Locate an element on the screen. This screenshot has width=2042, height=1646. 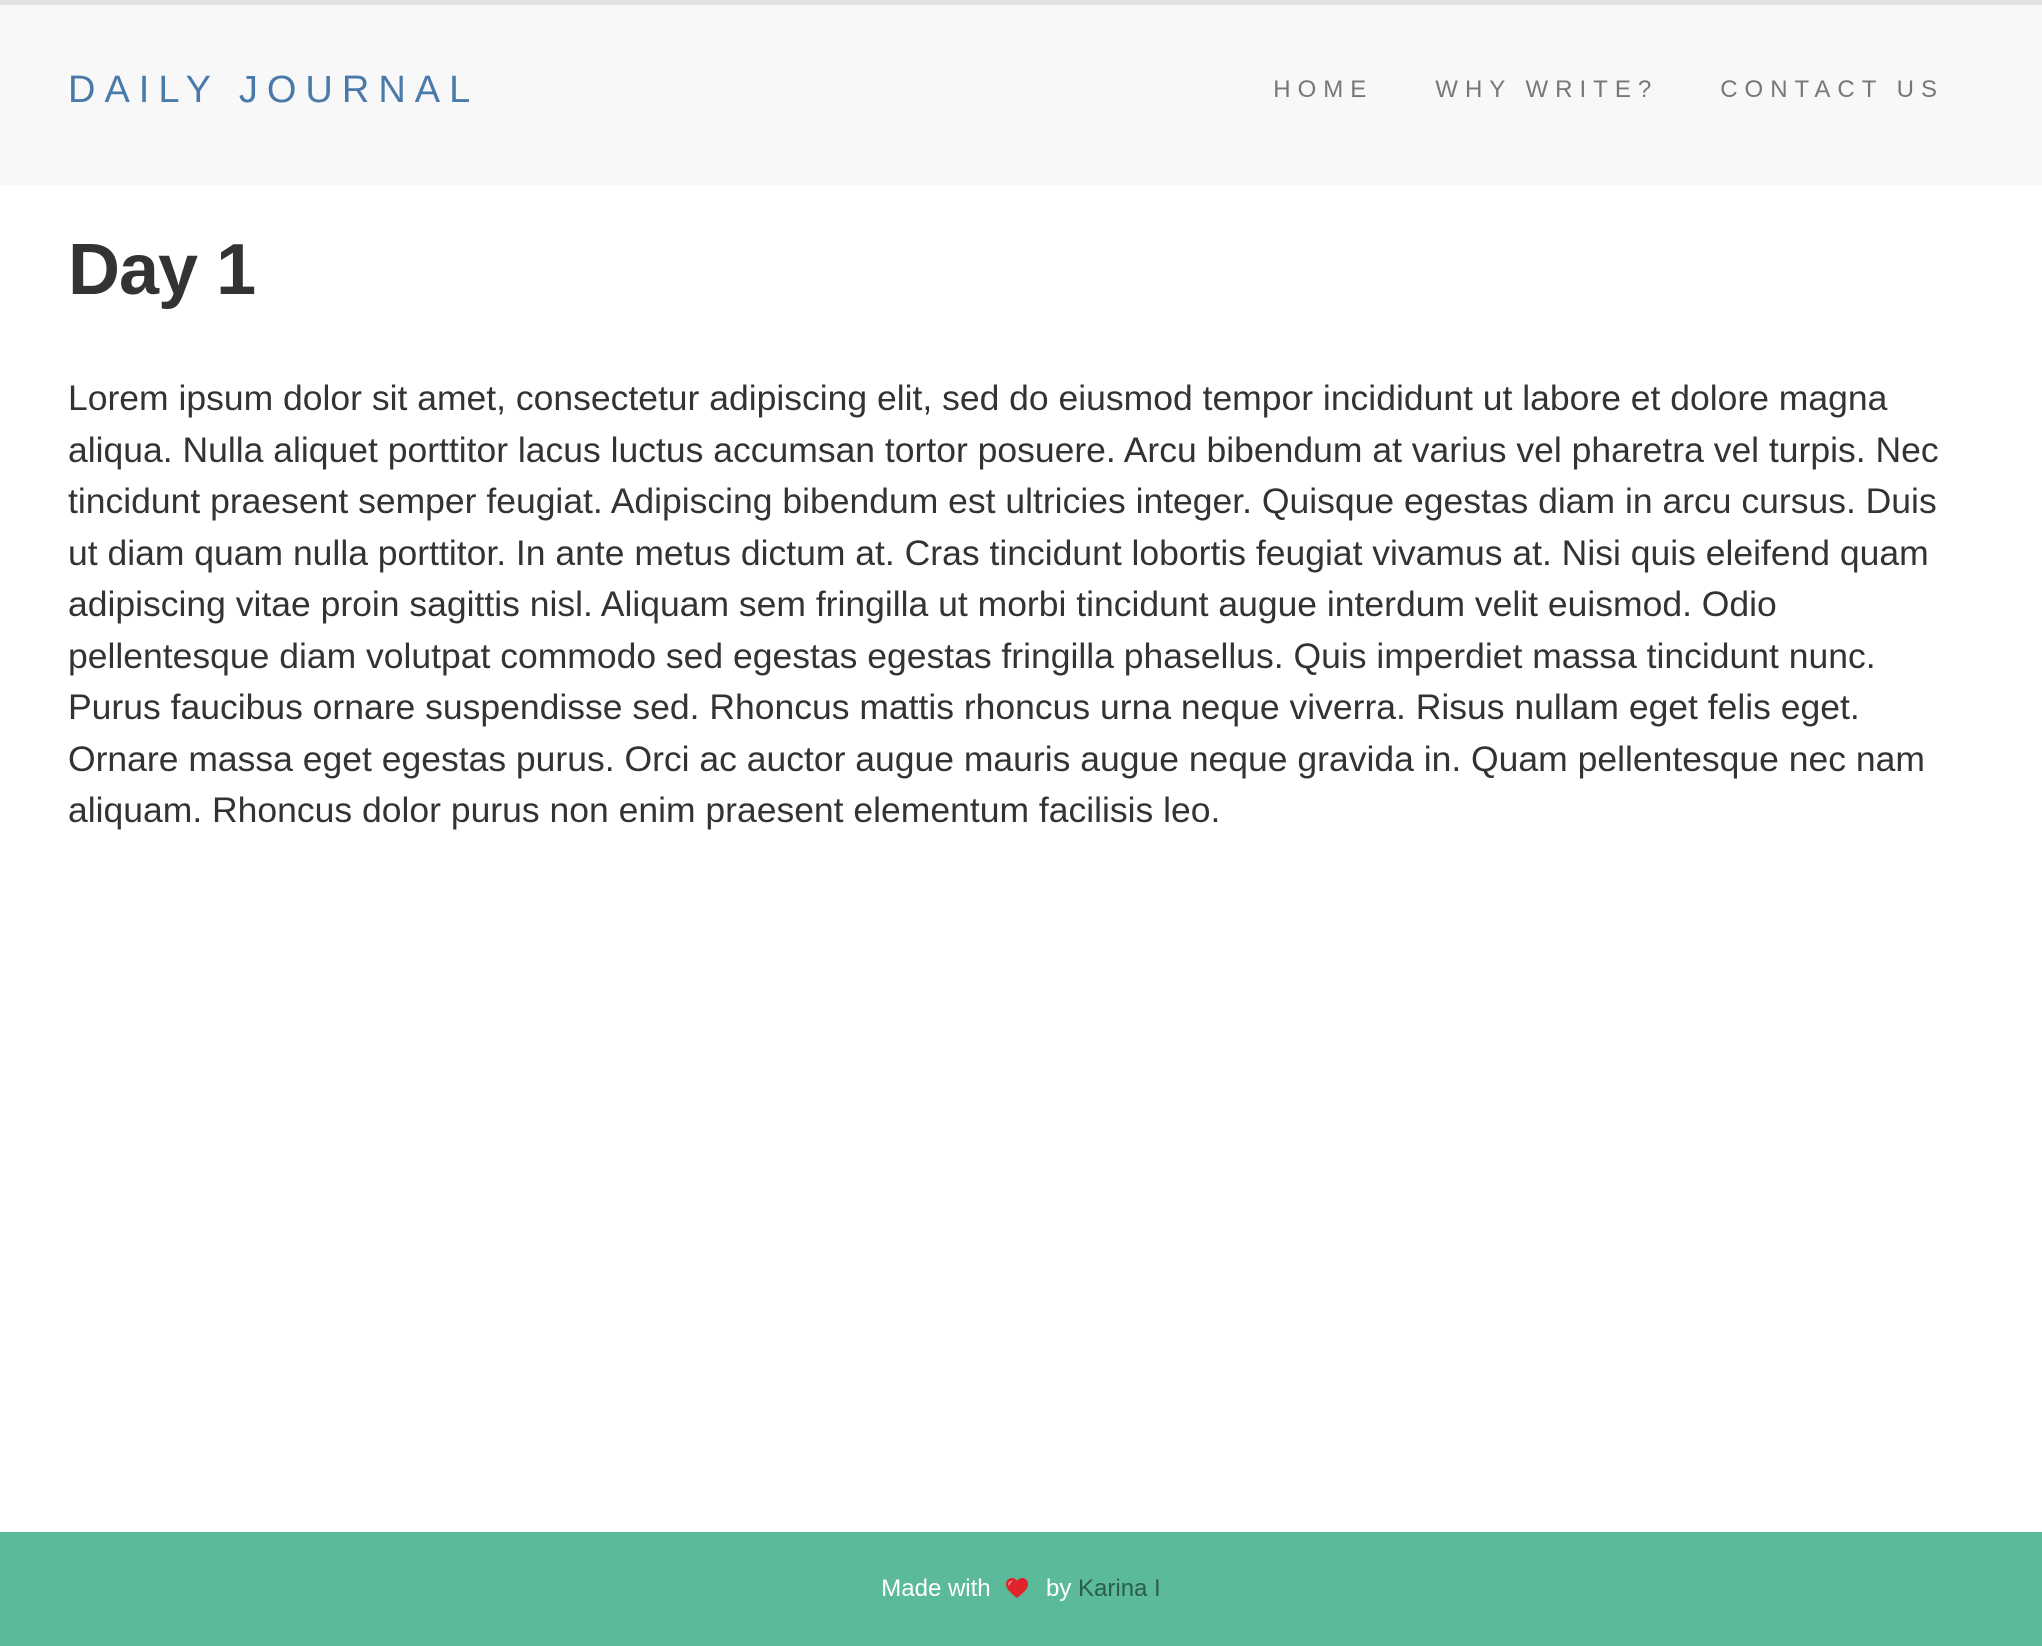
nav-item-home: HOME is located at coordinates (1323, 90).